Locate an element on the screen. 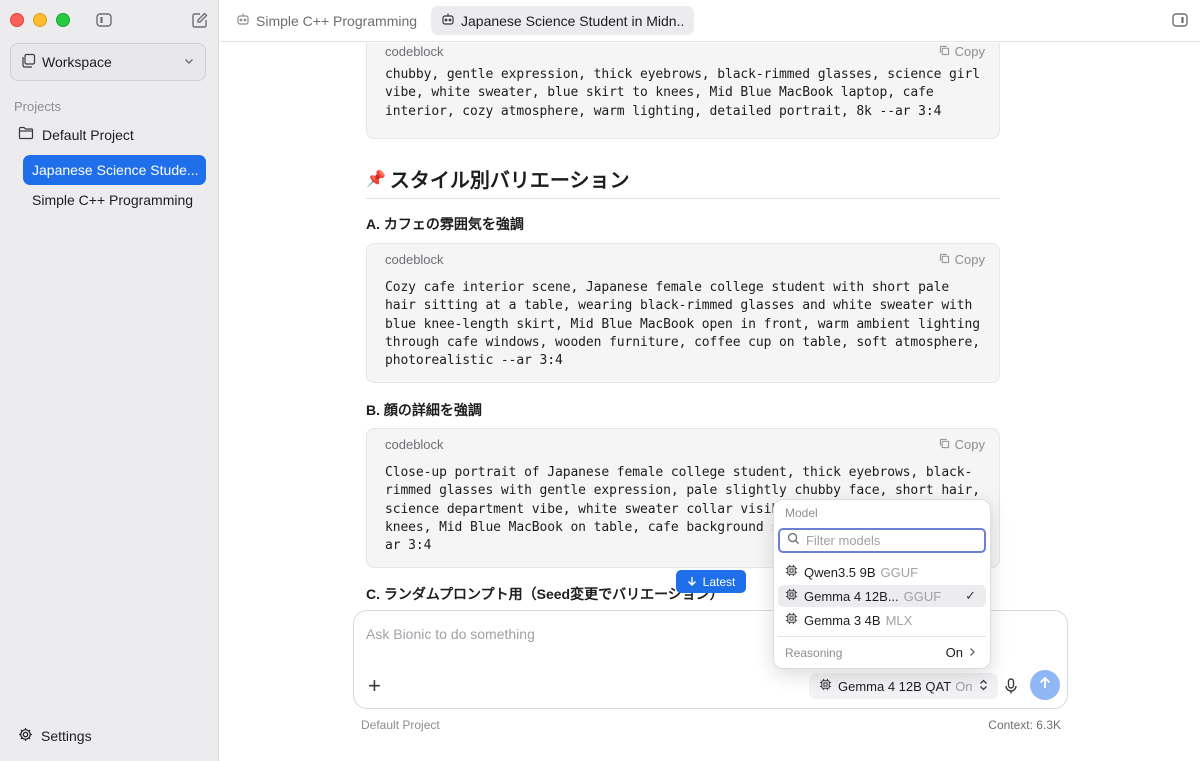  sidebar-toggle-icon is located at coordinates (104, 20).